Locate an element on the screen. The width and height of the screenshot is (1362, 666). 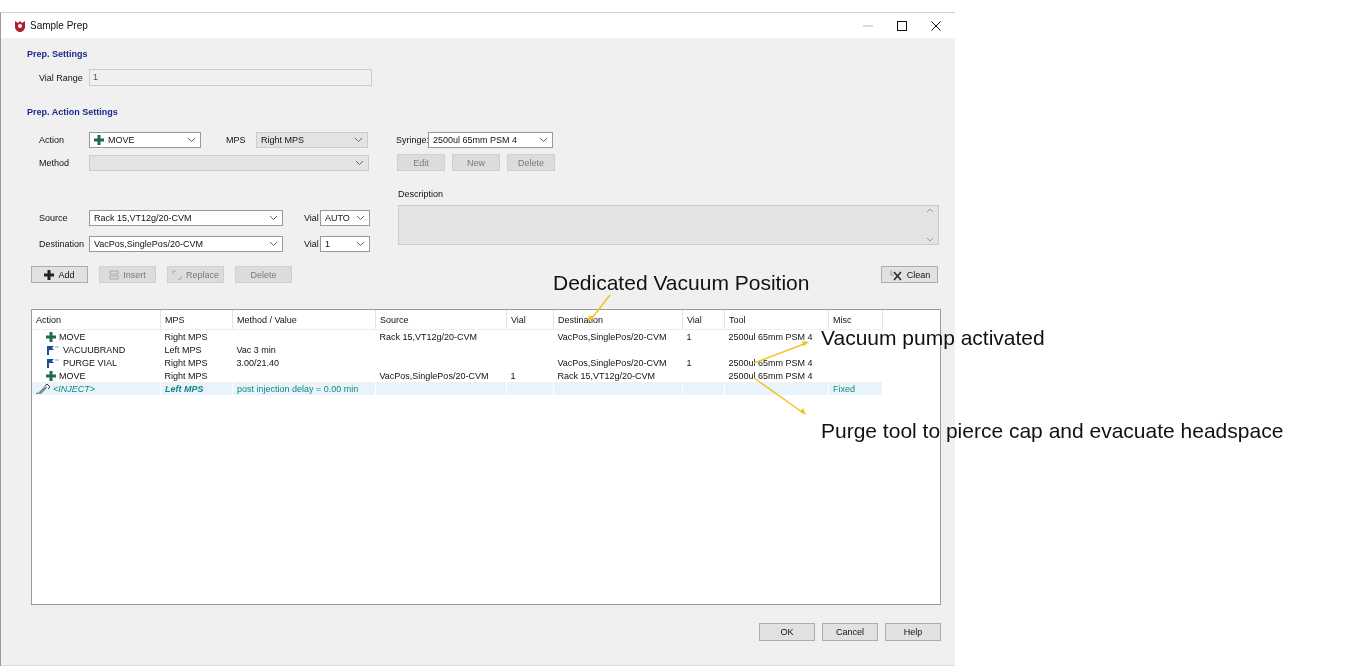
push-button: Help is located at coordinates (913, 632).